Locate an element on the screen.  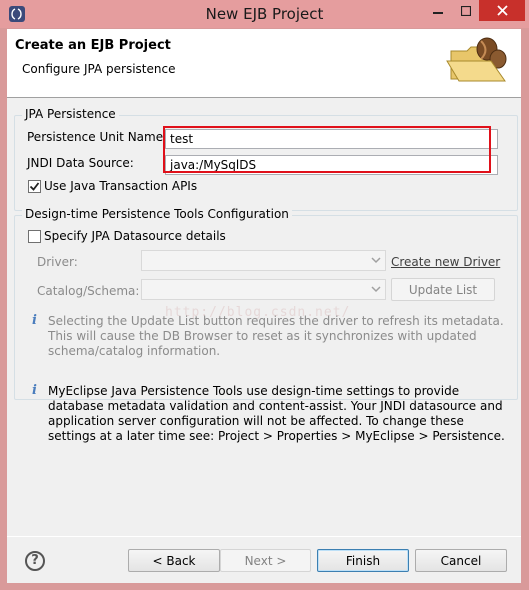
help-icon: ? is located at coordinates (35, 561).